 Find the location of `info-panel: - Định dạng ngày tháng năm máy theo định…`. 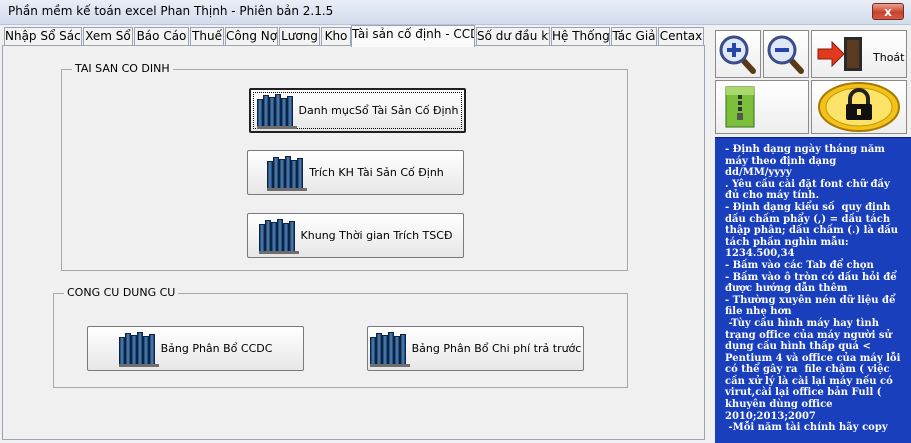

info-panel: - Định dạng ngày tháng năm máy theo định… is located at coordinates (813, 290).